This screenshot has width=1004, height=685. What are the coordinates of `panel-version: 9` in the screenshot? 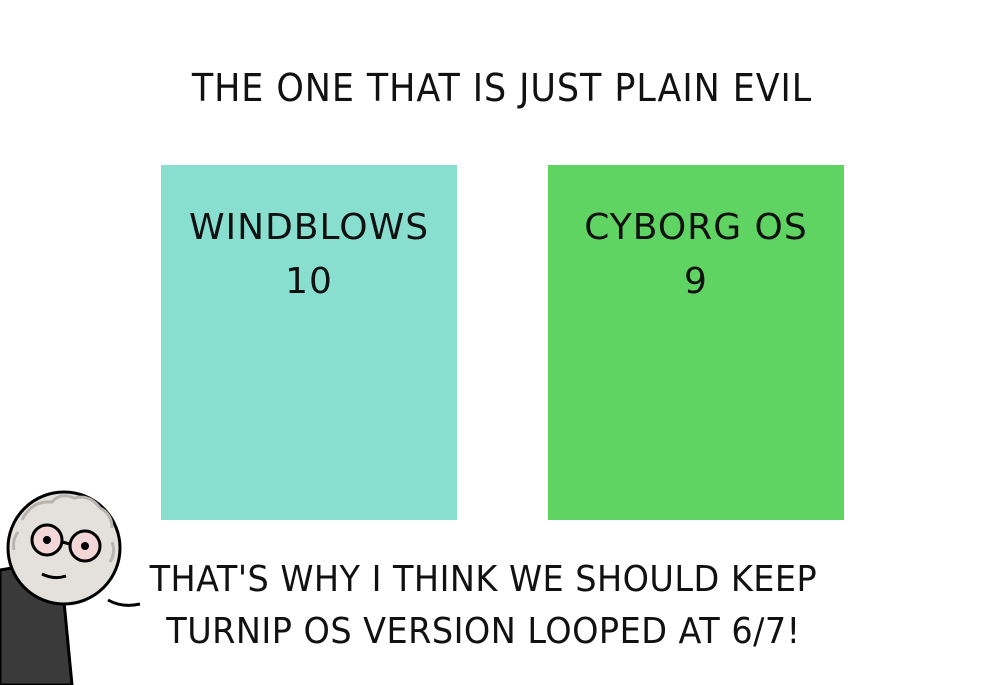 It's located at (696, 281).